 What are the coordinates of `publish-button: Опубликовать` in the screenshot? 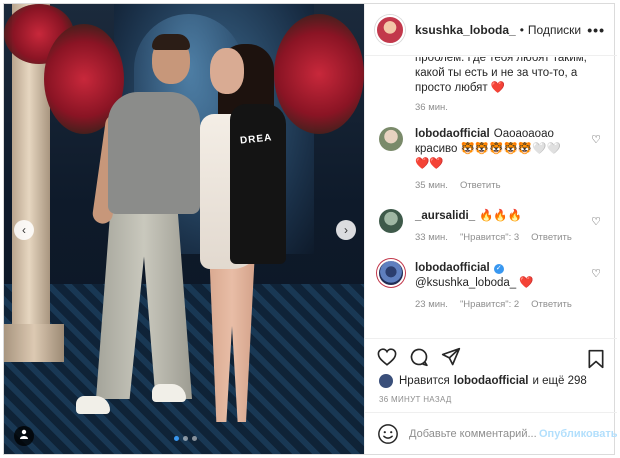 It's located at (578, 434).